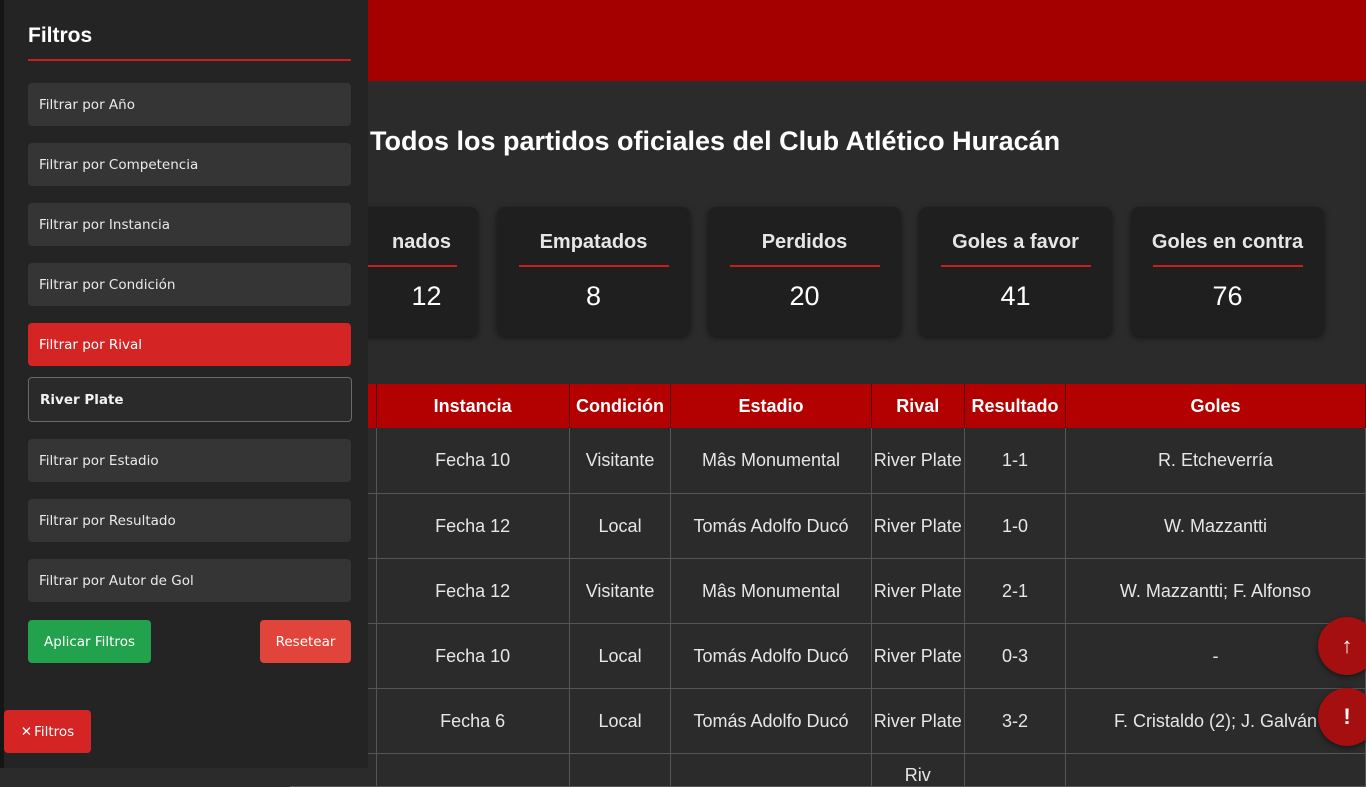 The image size is (1366, 787). What do you see at coordinates (190, 399) in the screenshot?
I see `rival-input: River Plate` at bounding box center [190, 399].